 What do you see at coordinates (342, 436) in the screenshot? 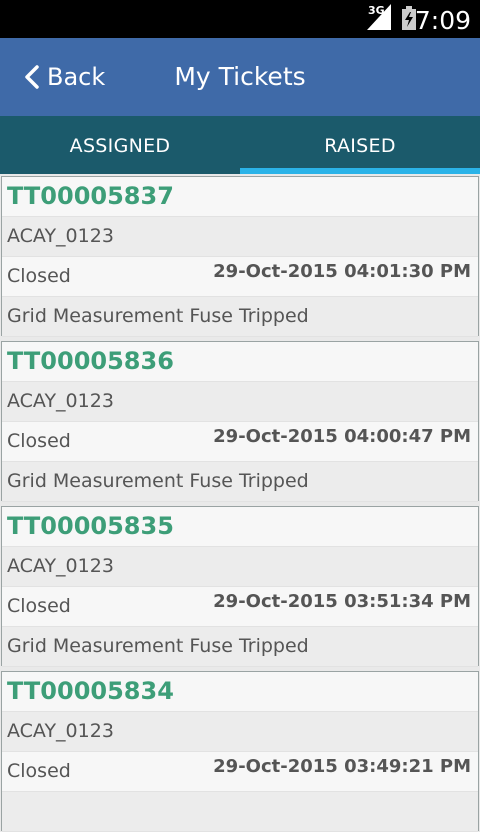
I see `ticket-date: 29-Oct-2015 04:00:47 PM` at bounding box center [342, 436].